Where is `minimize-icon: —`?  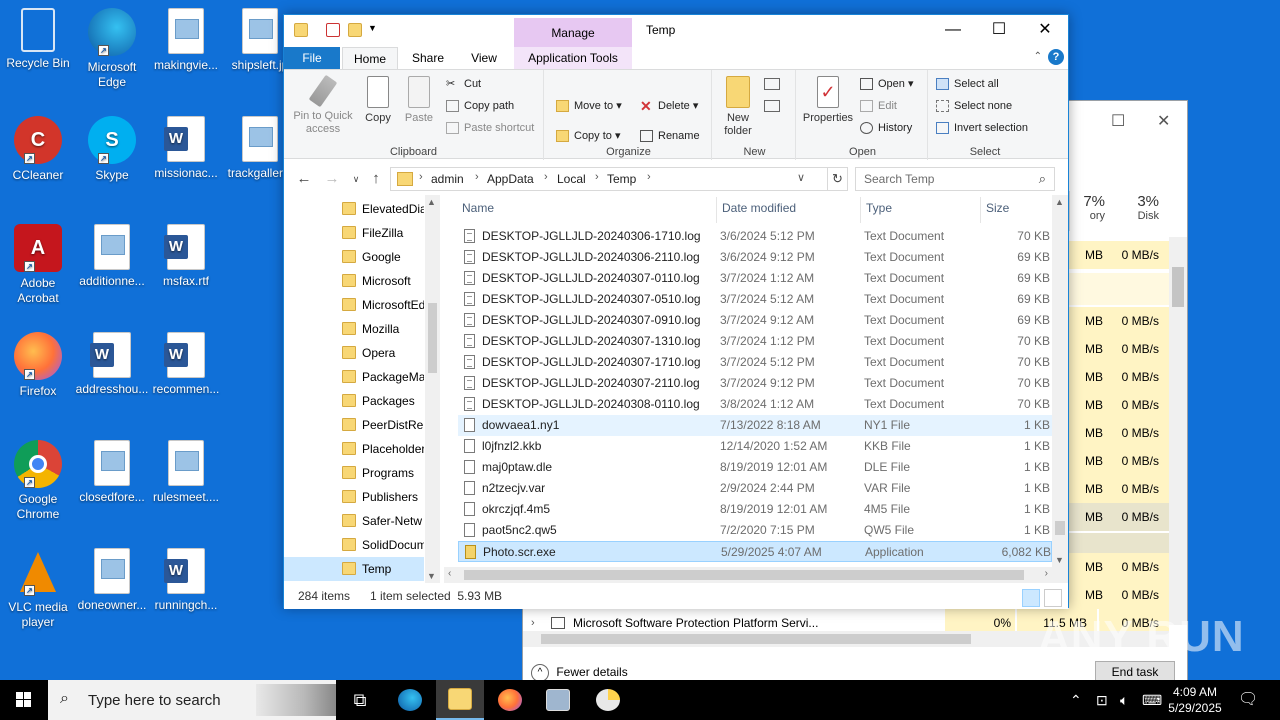 minimize-icon: — is located at coordinates (953, 30).